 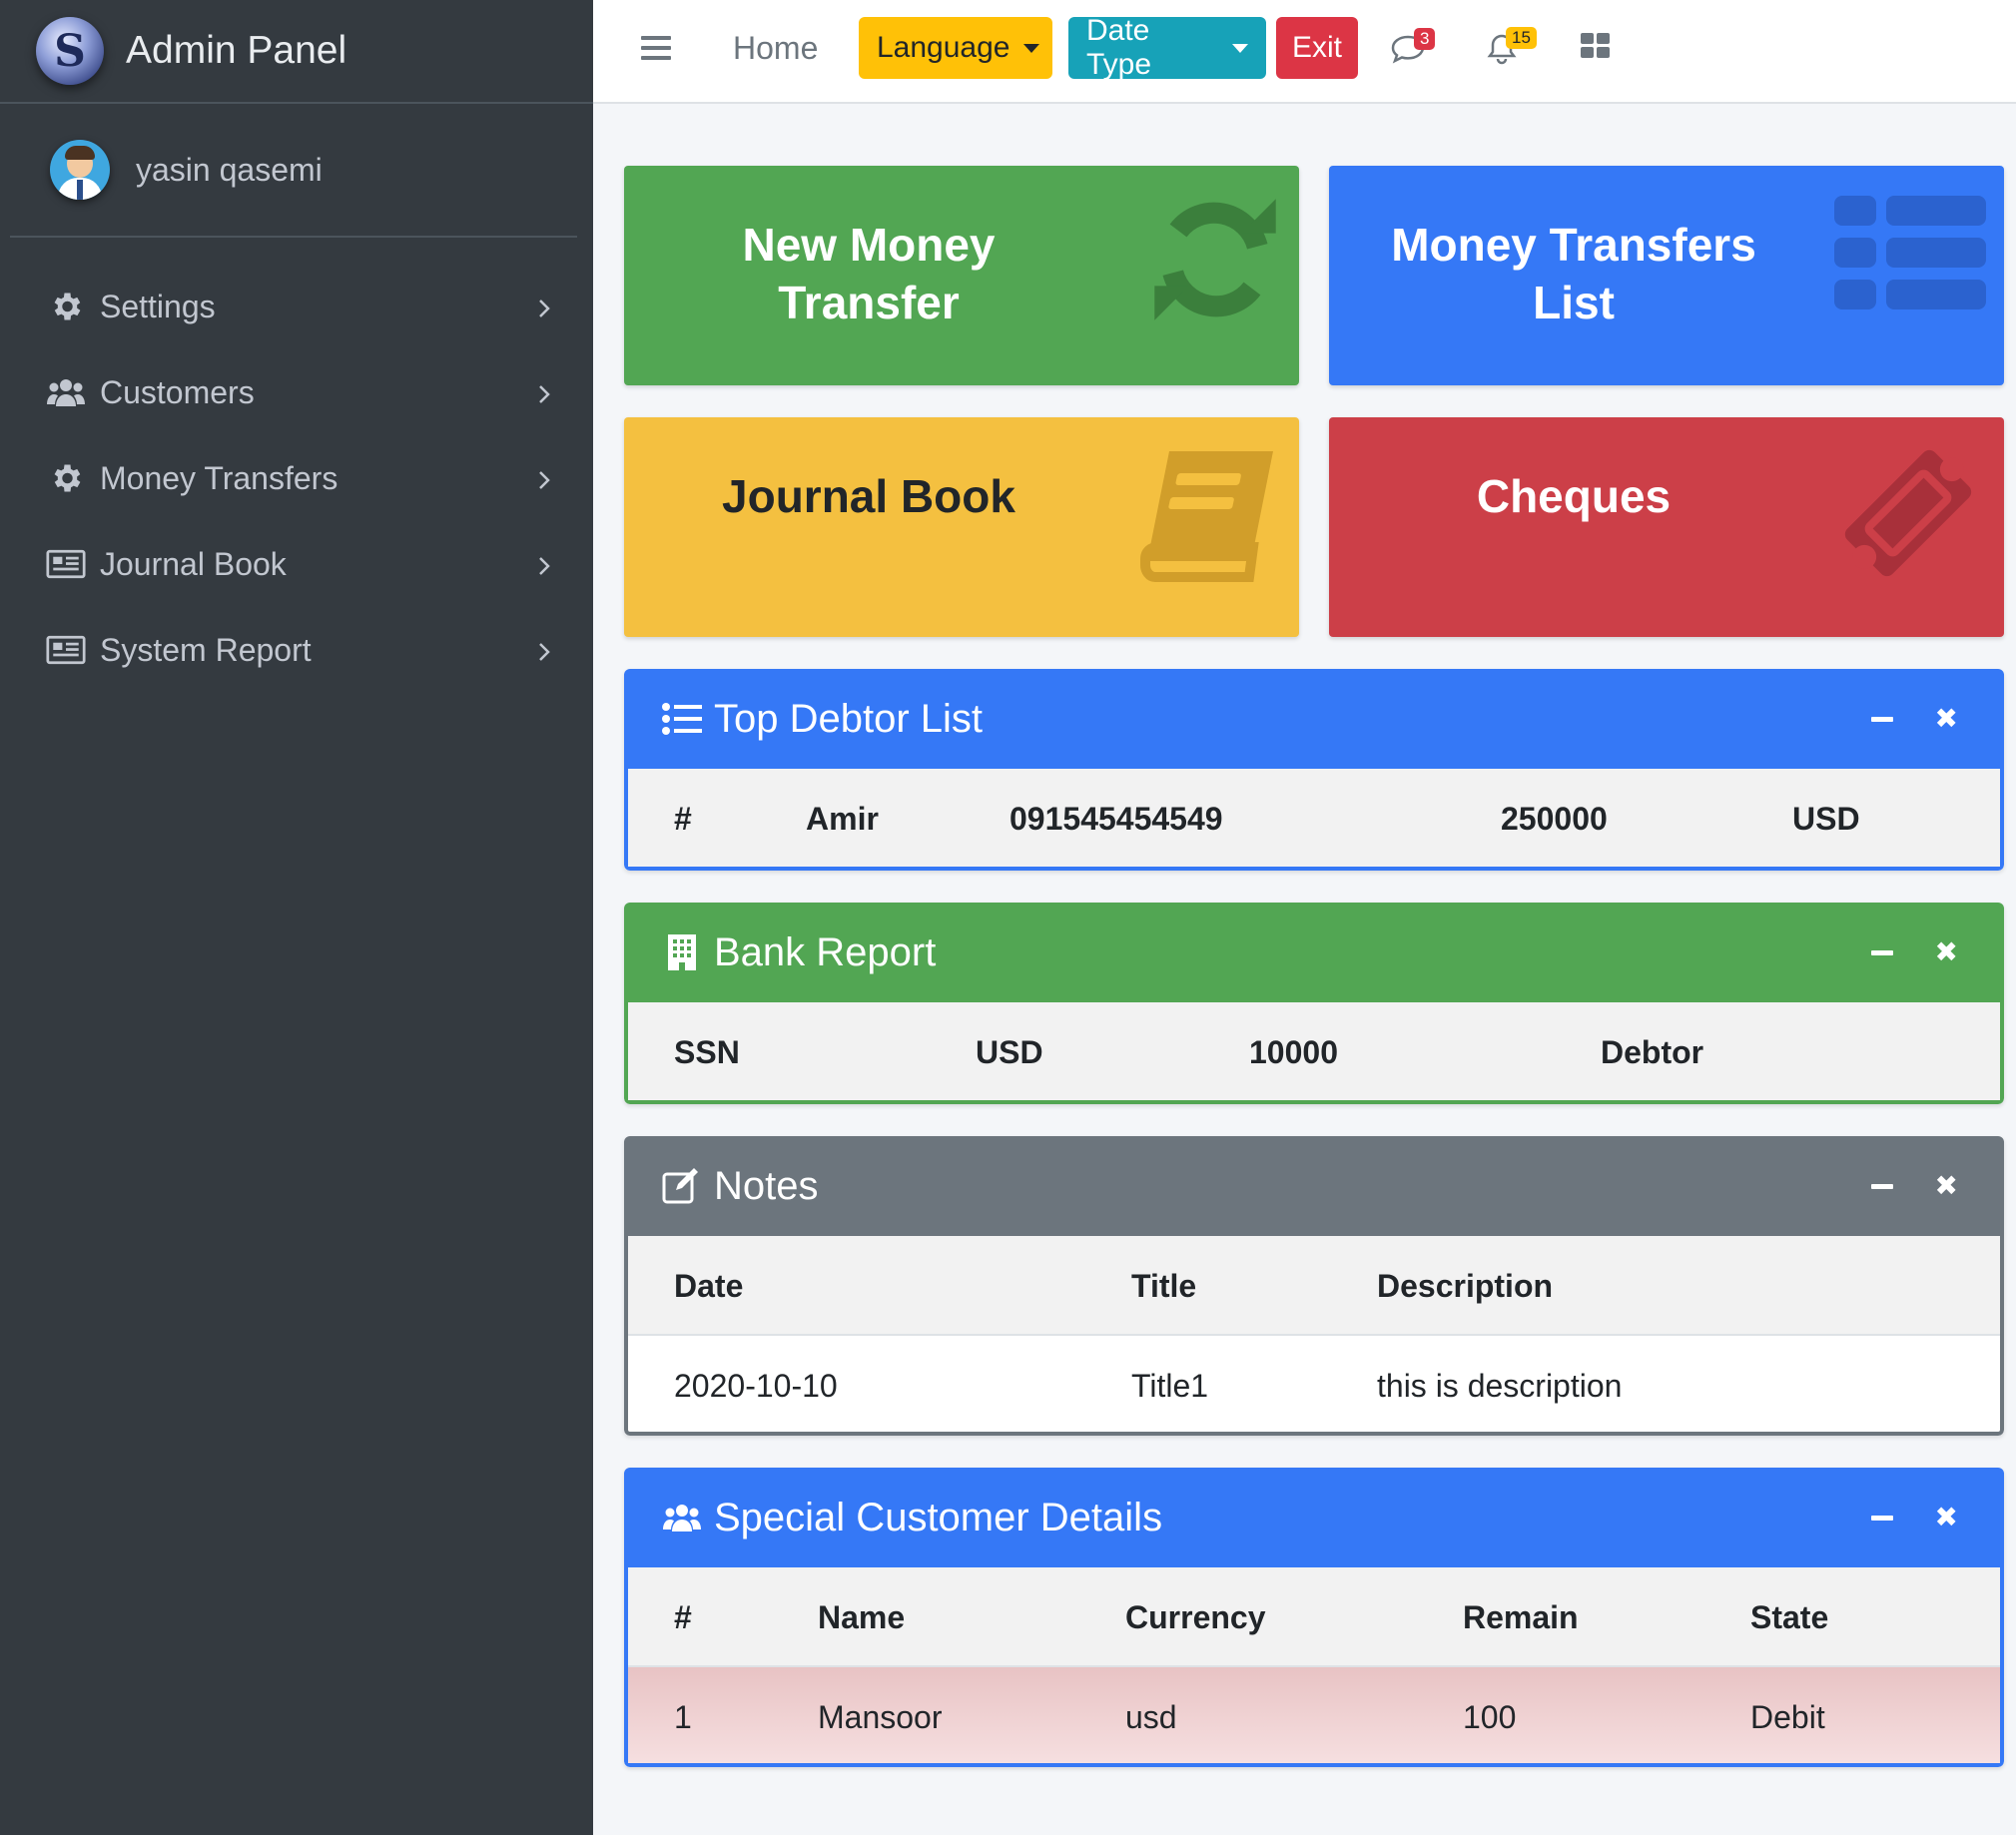 What do you see at coordinates (1119, 47) in the screenshot?
I see `date-type-label: Date Type` at bounding box center [1119, 47].